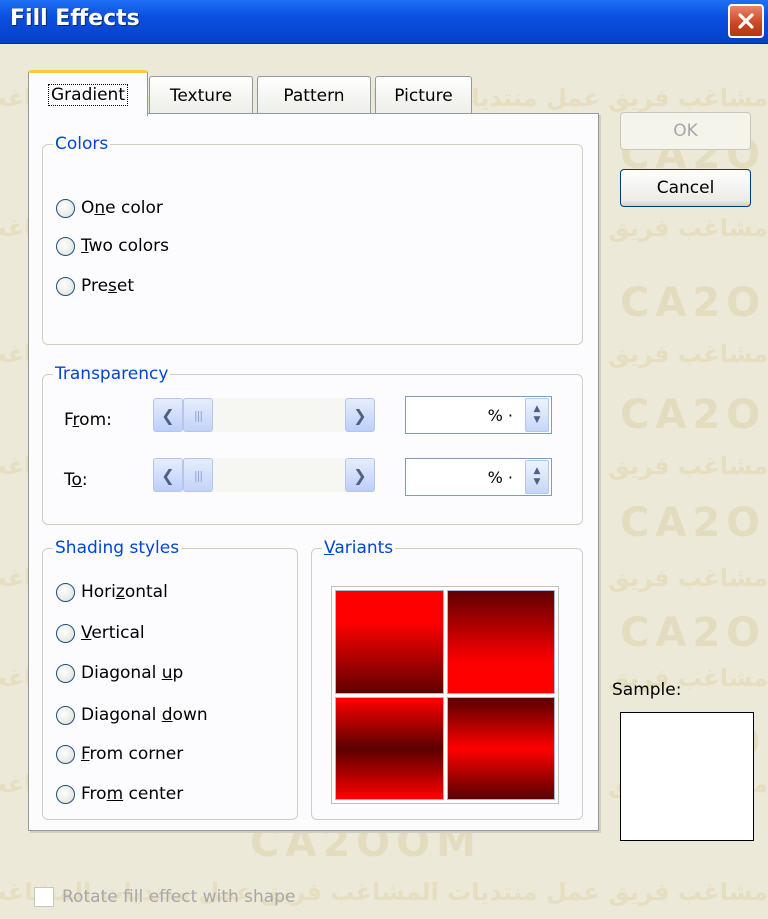 The image size is (768, 919). What do you see at coordinates (112, 374) in the screenshot?
I see `transparency-group-title: Transparency` at bounding box center [112, 374].